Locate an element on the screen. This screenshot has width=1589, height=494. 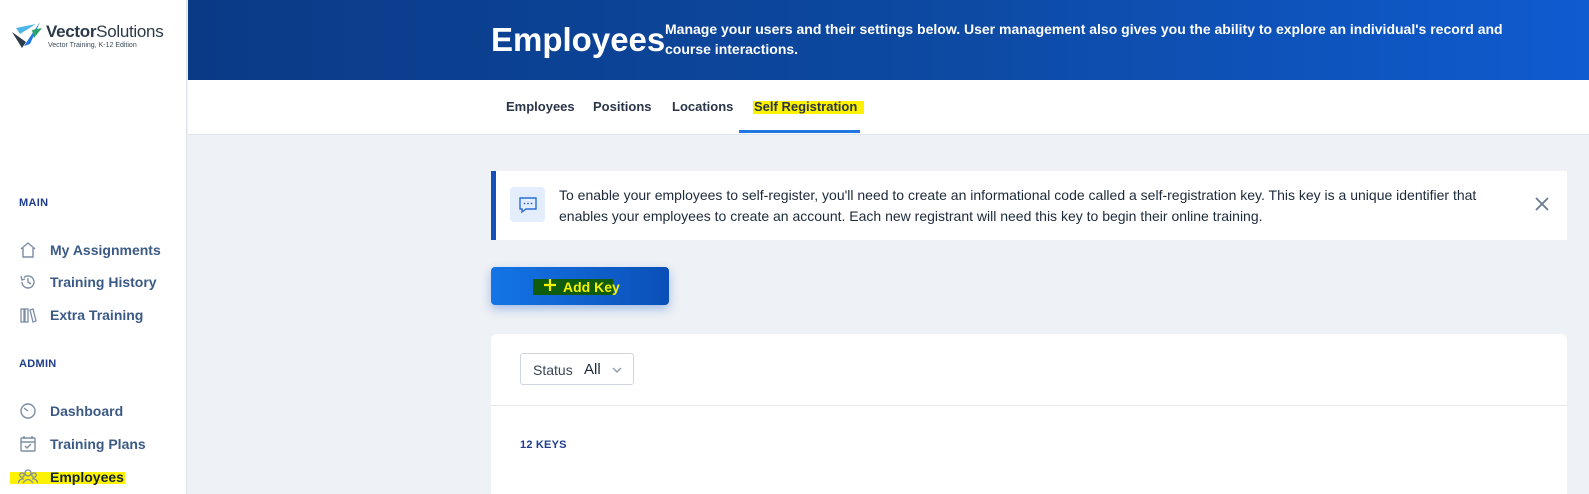
close-icon is located at coordinates (1542, 204).